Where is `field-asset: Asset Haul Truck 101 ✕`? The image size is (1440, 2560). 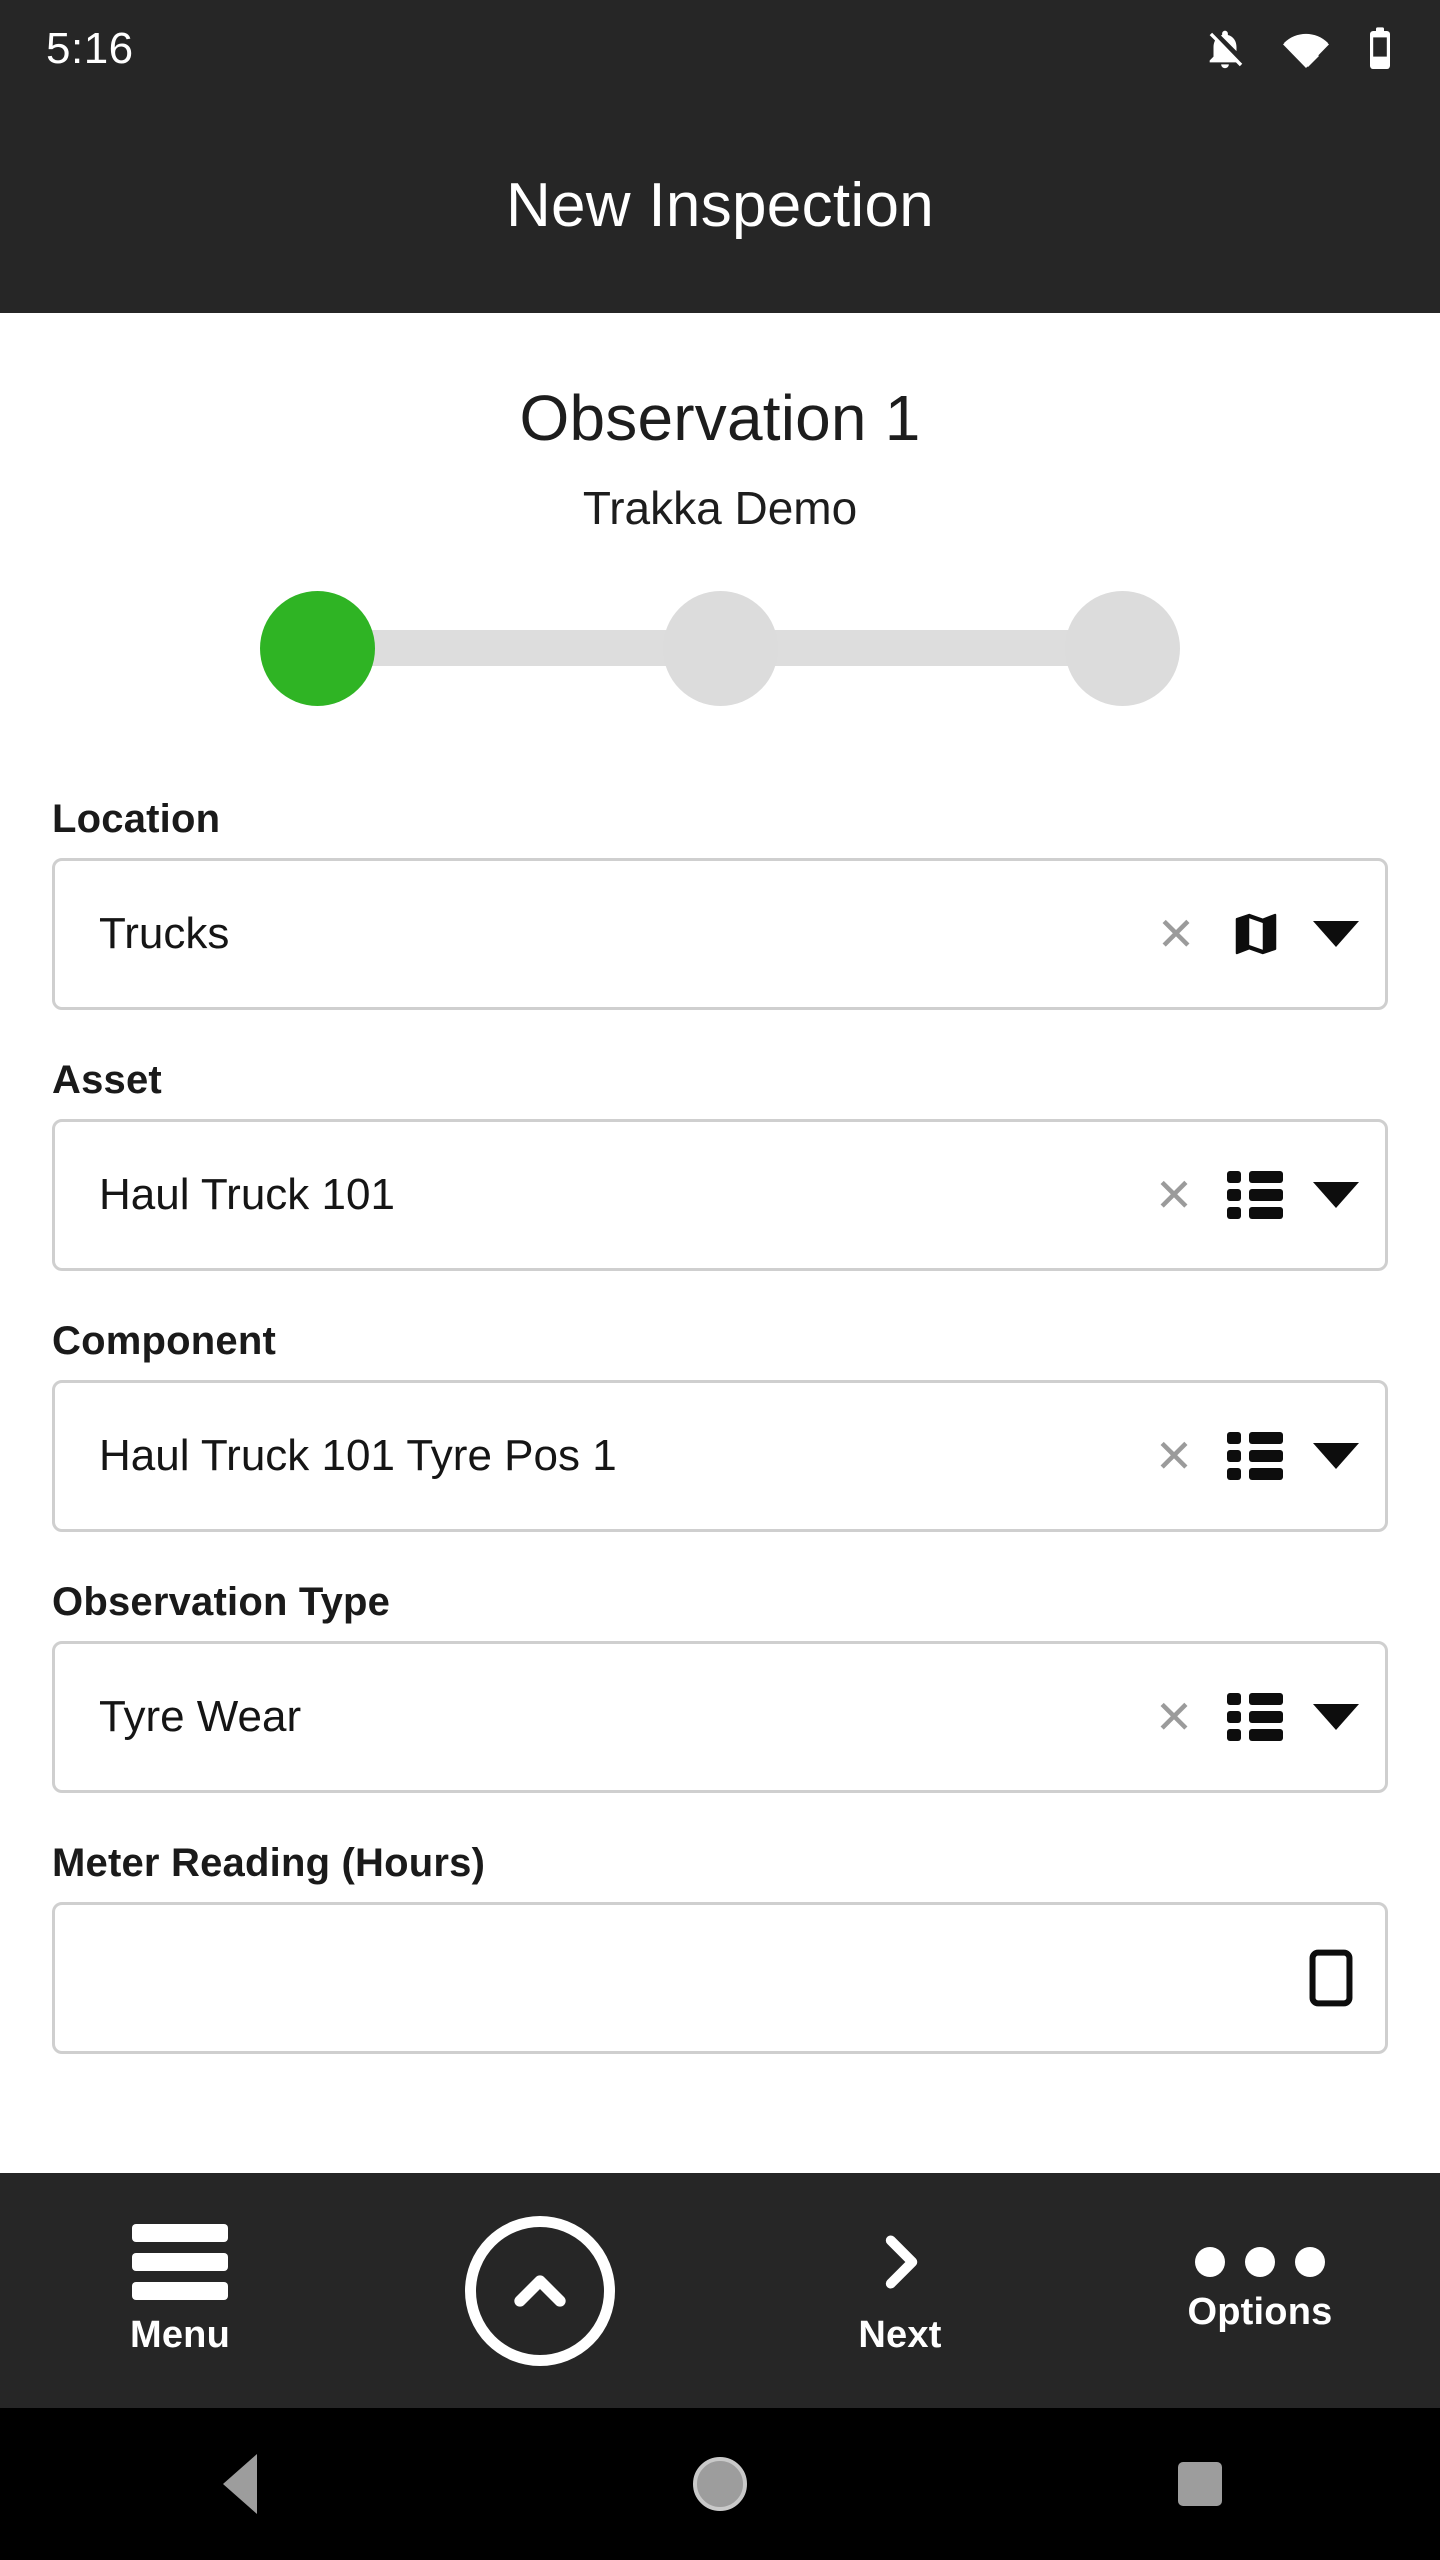 field-asset: Asset Haul Truck 101 ✕ is located at coordinates (720, 1164).